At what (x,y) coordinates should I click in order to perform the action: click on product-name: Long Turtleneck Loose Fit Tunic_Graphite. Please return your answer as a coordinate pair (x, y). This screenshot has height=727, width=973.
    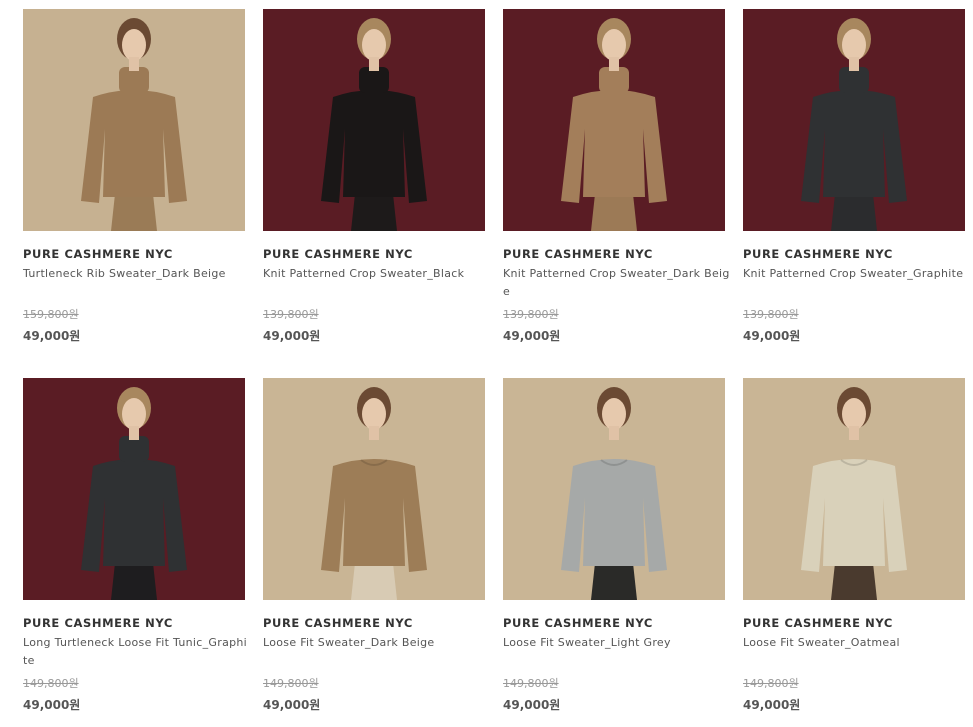
    Looking at the image, I should click on (137, 652).